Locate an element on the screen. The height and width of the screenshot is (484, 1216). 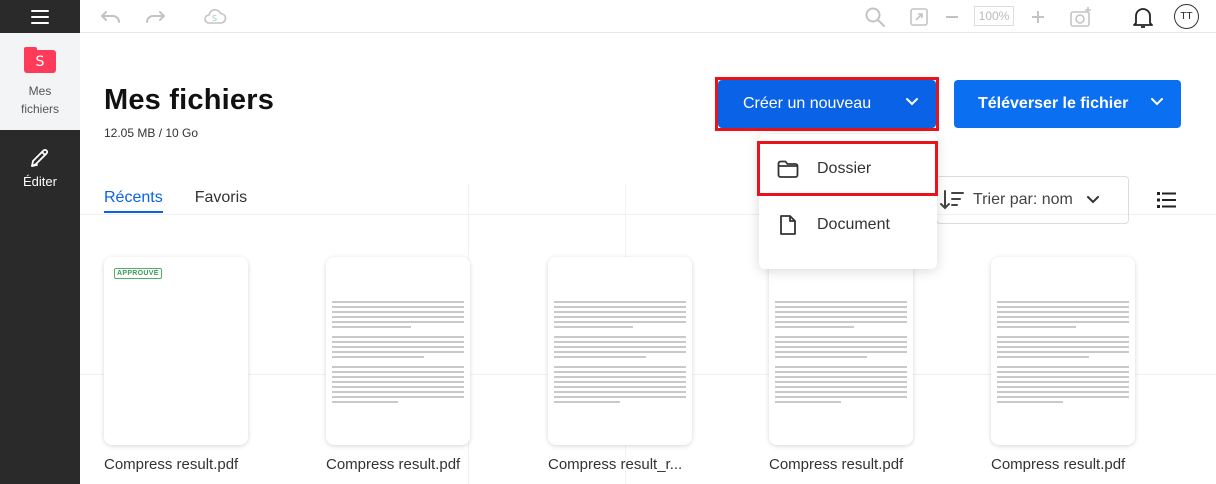
create-new-dropdown: Dossier Document is located at coordinates (848, 201).